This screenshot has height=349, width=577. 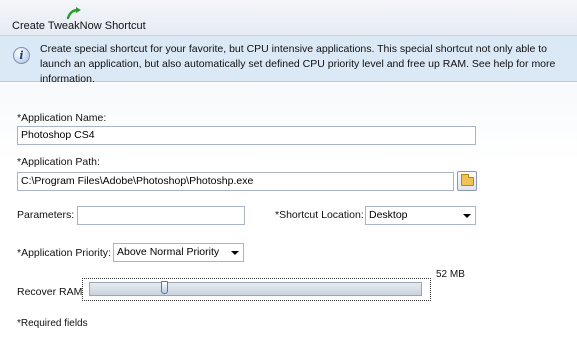 I want to click on application-name-label: *Application Name:, so click(x=62, y=118).